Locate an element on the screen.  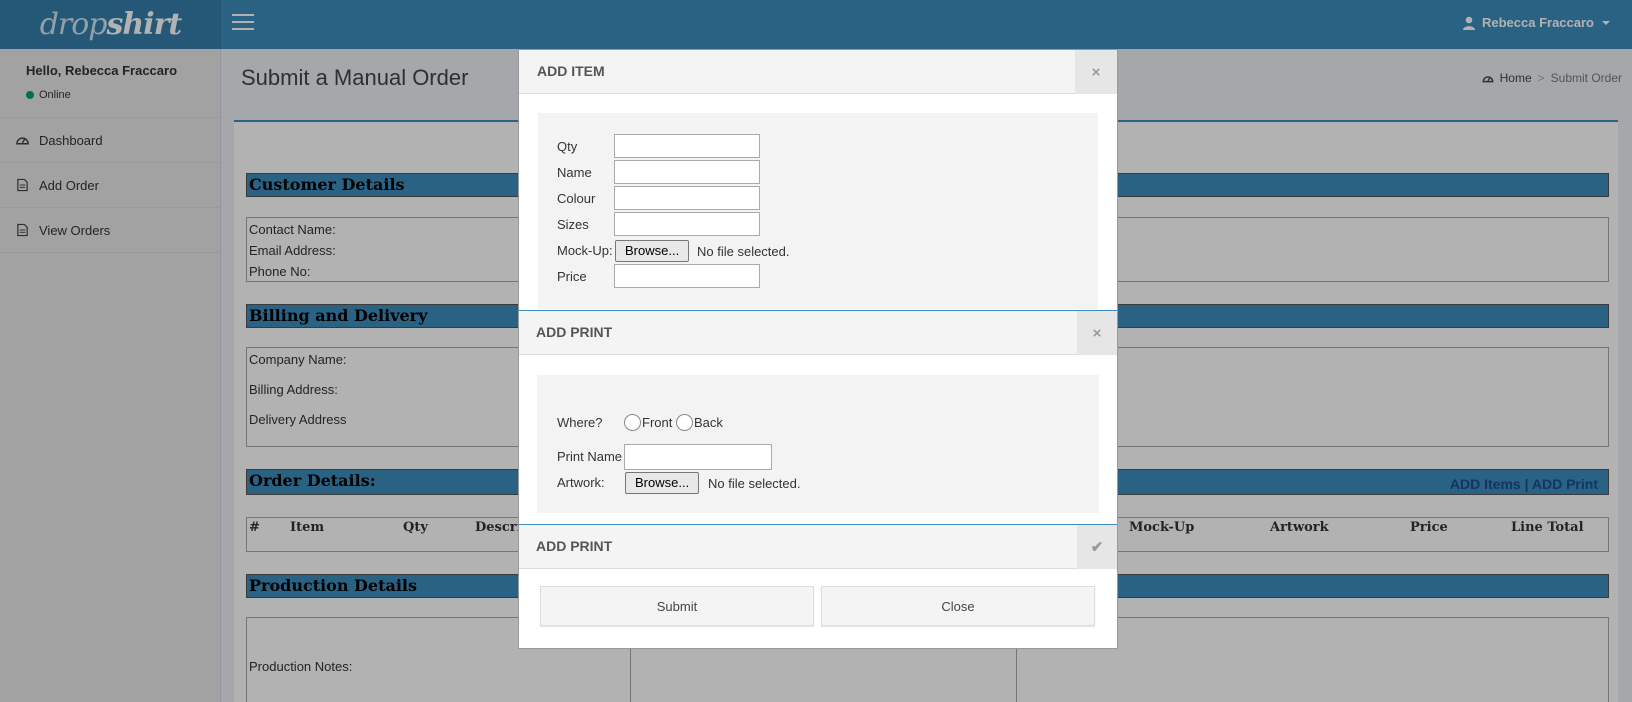
close-button: Close is located at coordinates (958, 606).